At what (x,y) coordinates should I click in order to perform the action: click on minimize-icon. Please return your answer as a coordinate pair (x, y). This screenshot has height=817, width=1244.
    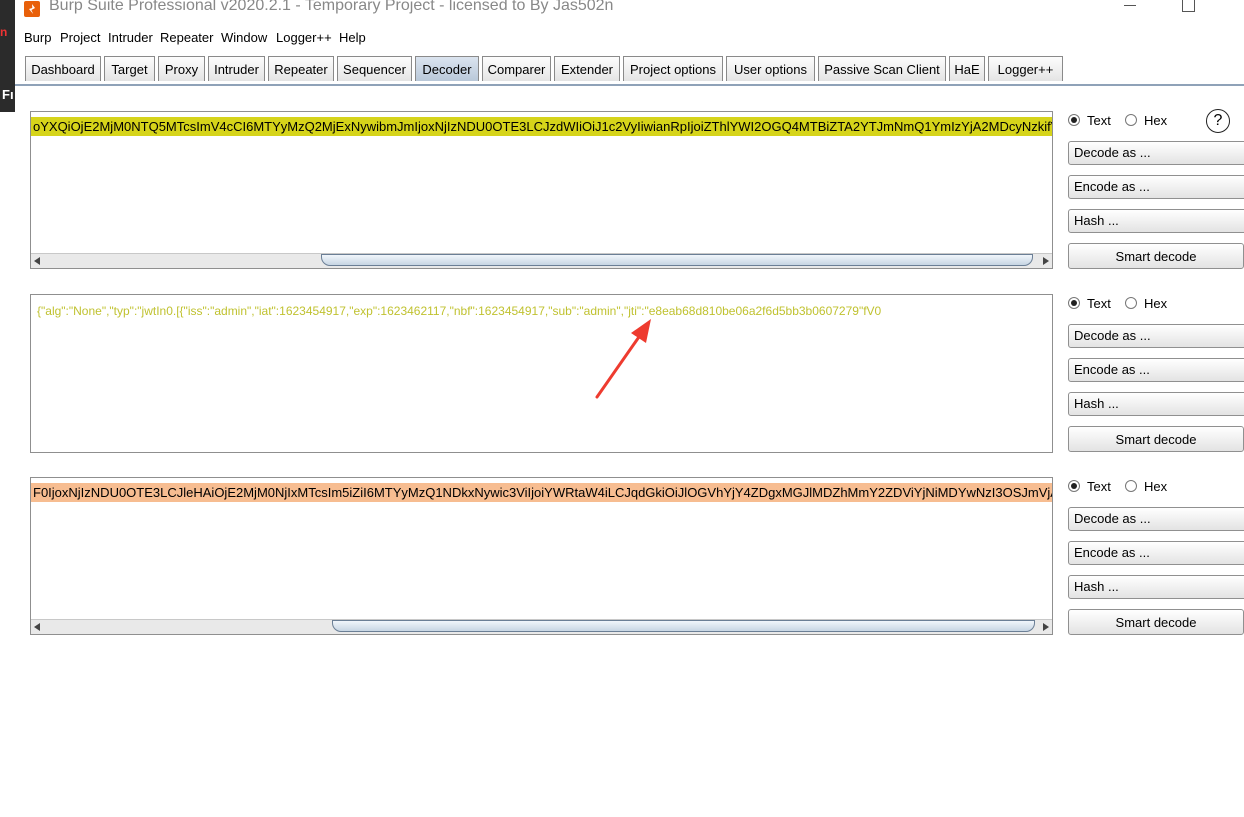
    Looking at the image, I should click on (1130, 5).